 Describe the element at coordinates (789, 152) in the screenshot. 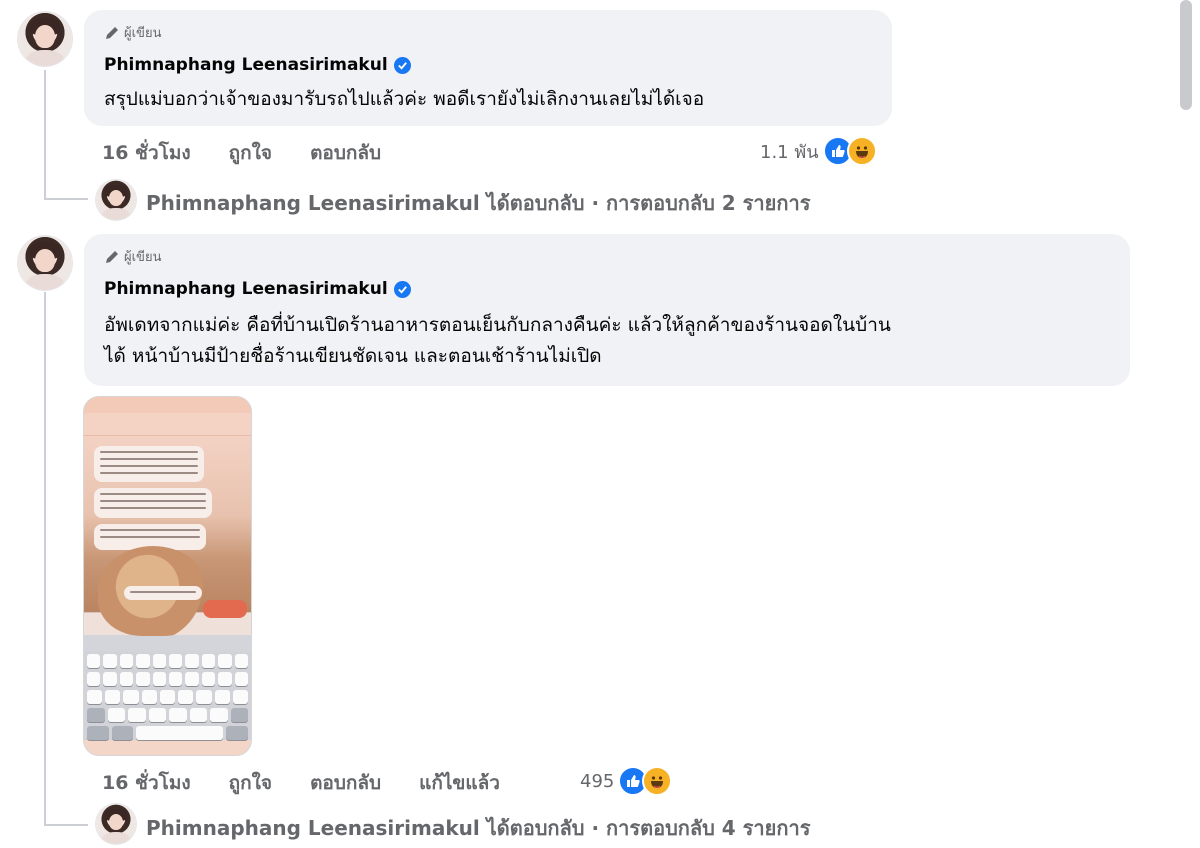

I see `reaction-count: 1.1 พัน` at that location.